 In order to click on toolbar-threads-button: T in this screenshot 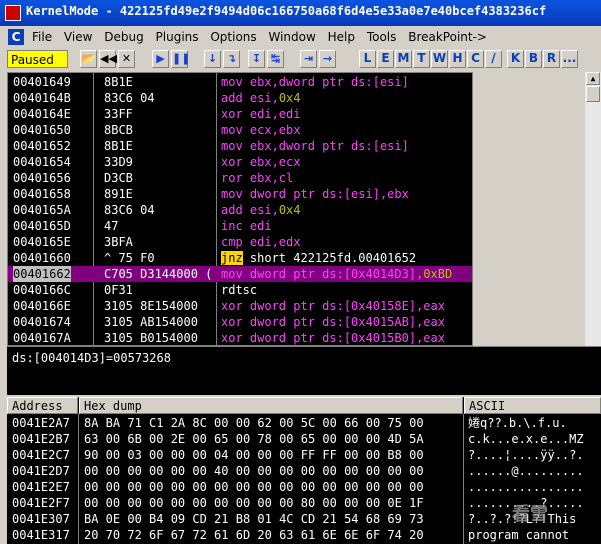, I will do `click(421, 59)`.